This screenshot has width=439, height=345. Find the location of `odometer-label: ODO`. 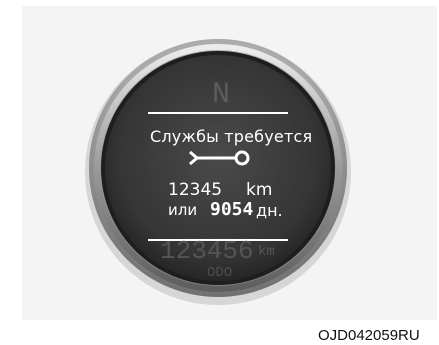

odometer-label: ODO is located at coordinates (220, 273).